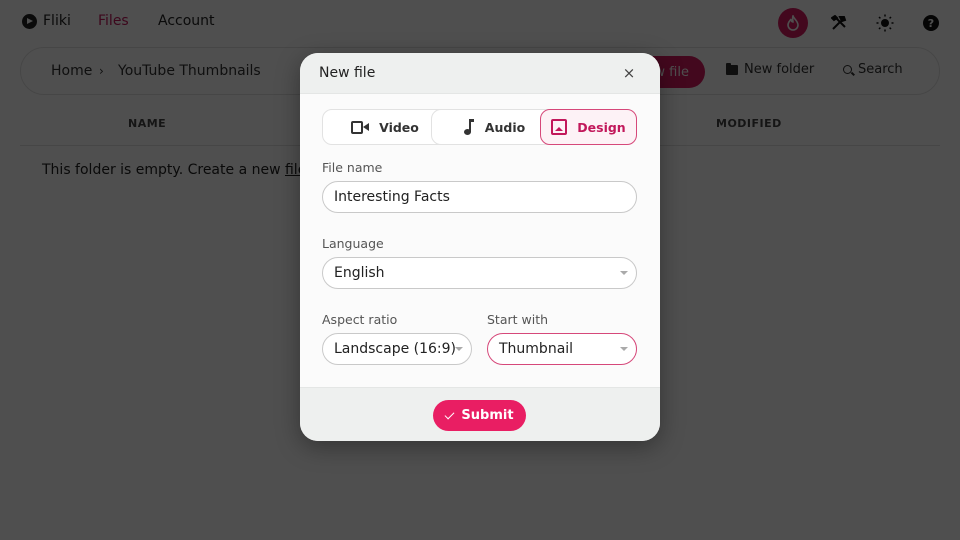 The image size is (960, 540). Describe the element at coordinates (399, 127) in the screenshot. I see `type-video-label: Video` at that location.